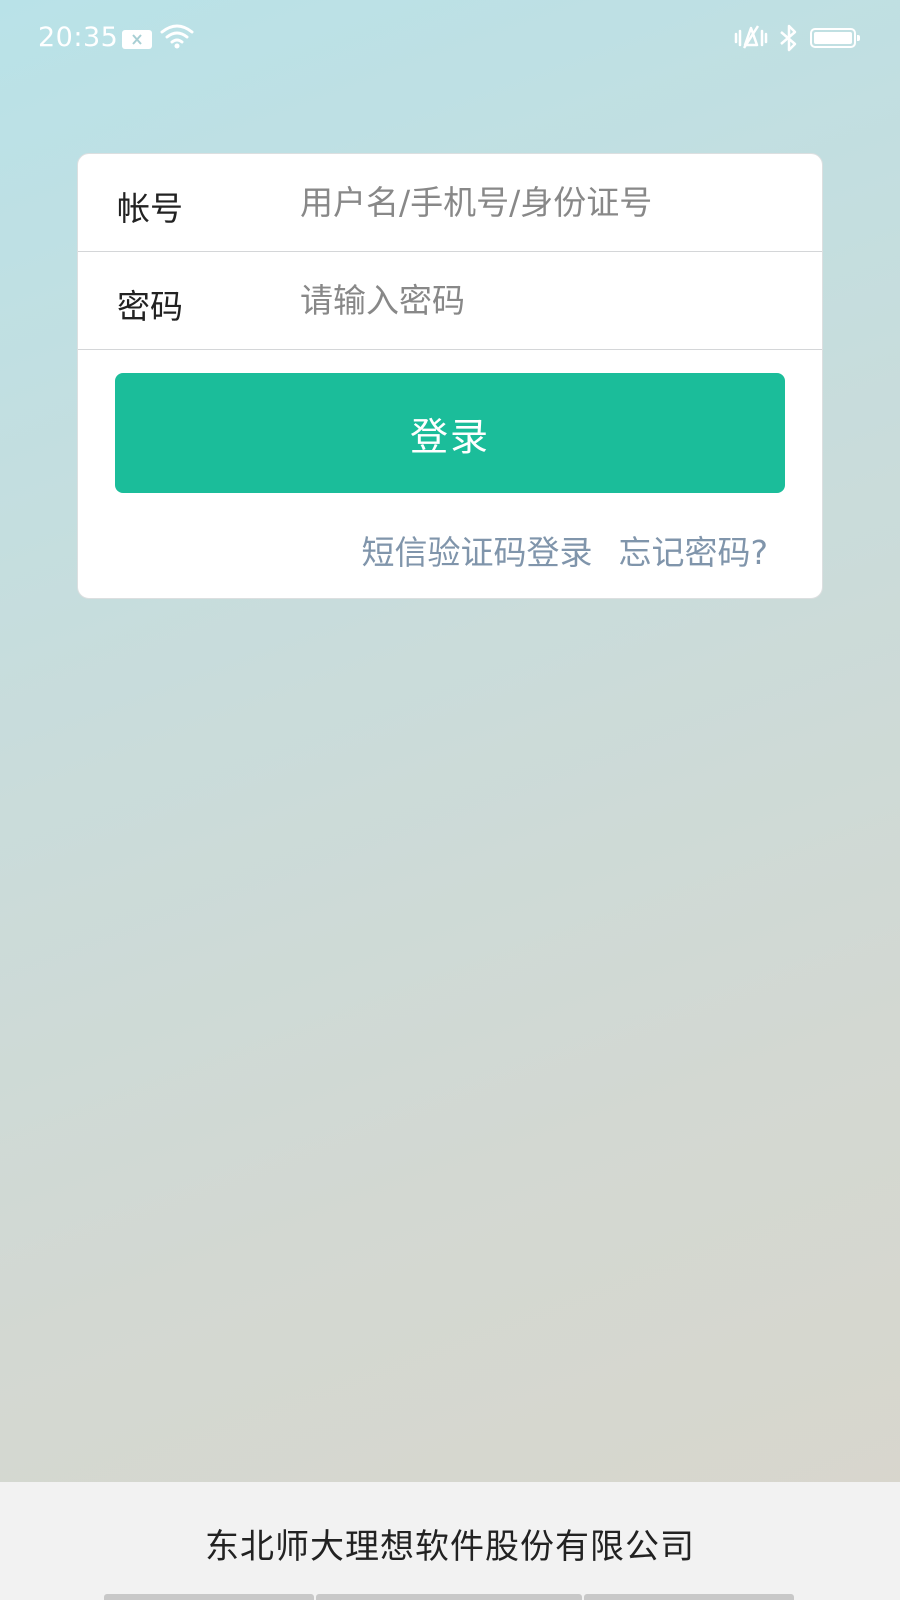 This screenshot has width=900, height=1600. What do you see at coordinates (476, 552) in the screenshot?
I see `sms-login-link: 短信验证码登录` at bounding box center [476, 552].